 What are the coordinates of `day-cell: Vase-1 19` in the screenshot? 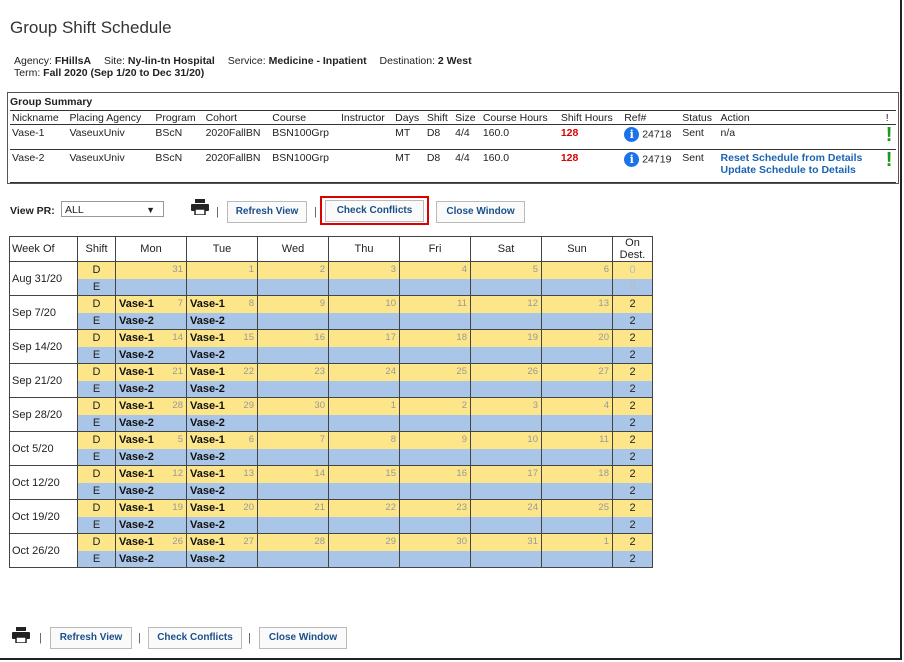 It's located at (151, 508).